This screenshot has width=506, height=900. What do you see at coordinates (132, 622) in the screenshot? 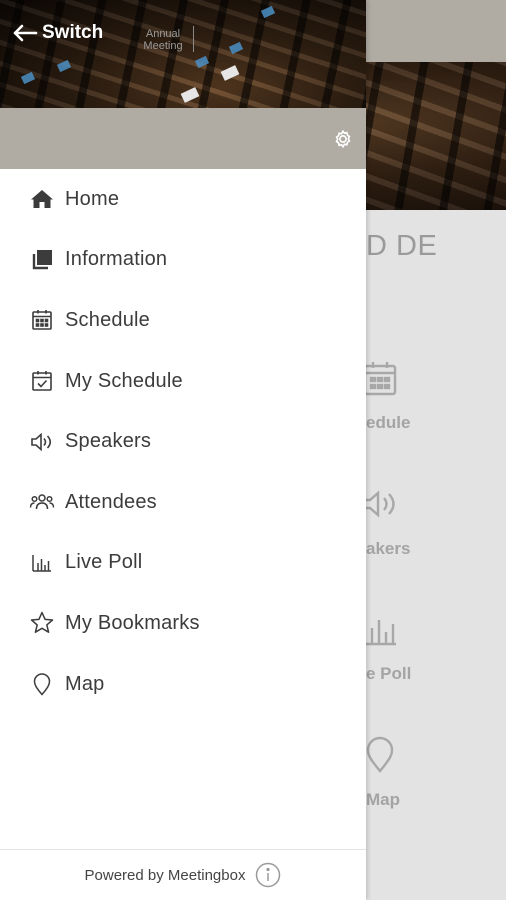
I see `menu-label: My Bookmarks` at bounding box center [132, 622].